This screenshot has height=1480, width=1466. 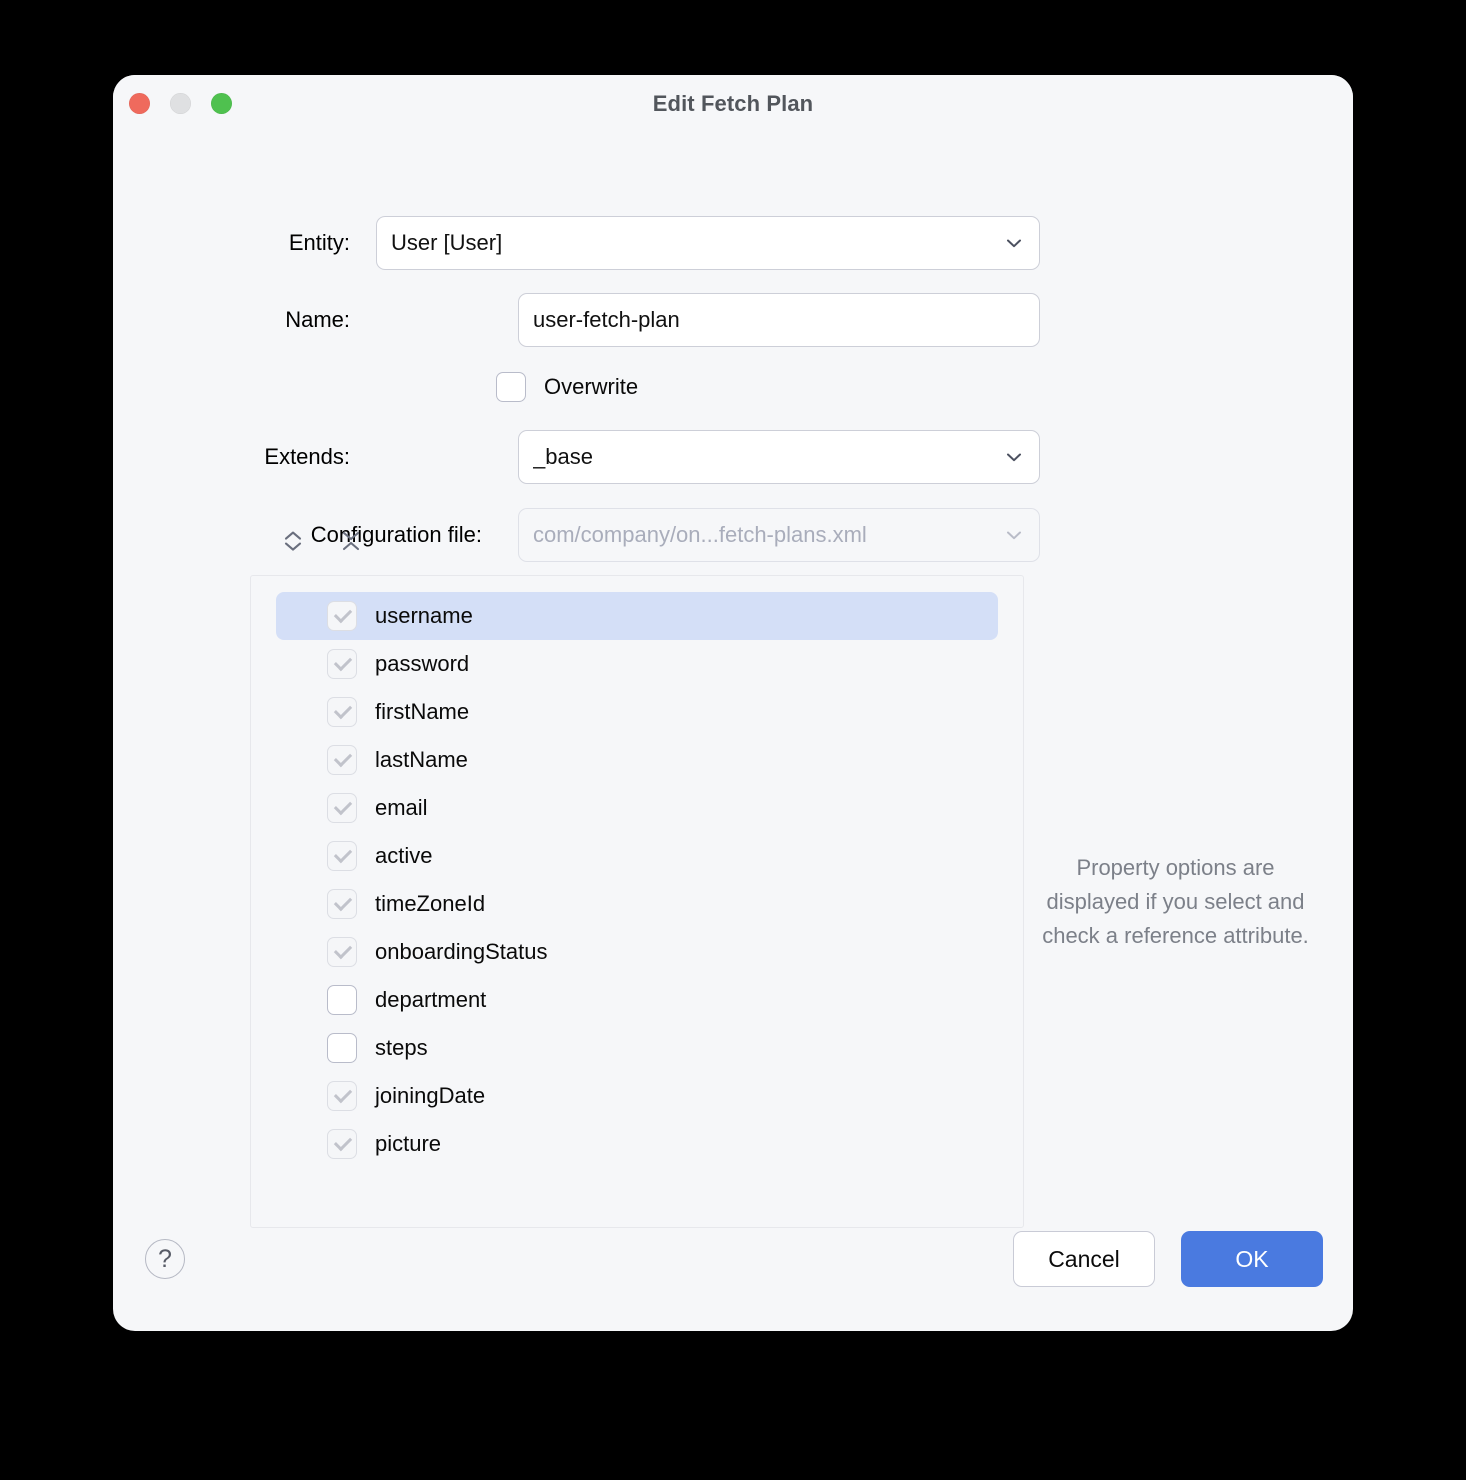 What do you see at coordinates (637, 1048) in the screenshot?
I see `tree-row: steps` at bounding box center [637, 1048].